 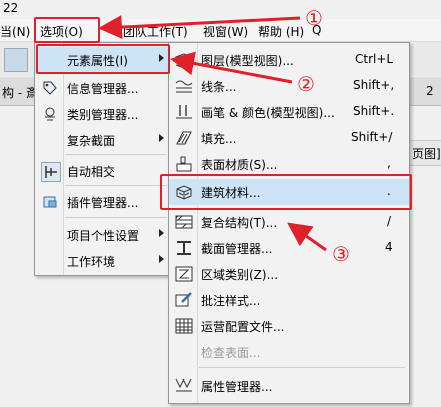 What do you see at coordinates (314, 18) in the screenshot?
I see `annotation-step1: ①` at bounding box center [314, 18].